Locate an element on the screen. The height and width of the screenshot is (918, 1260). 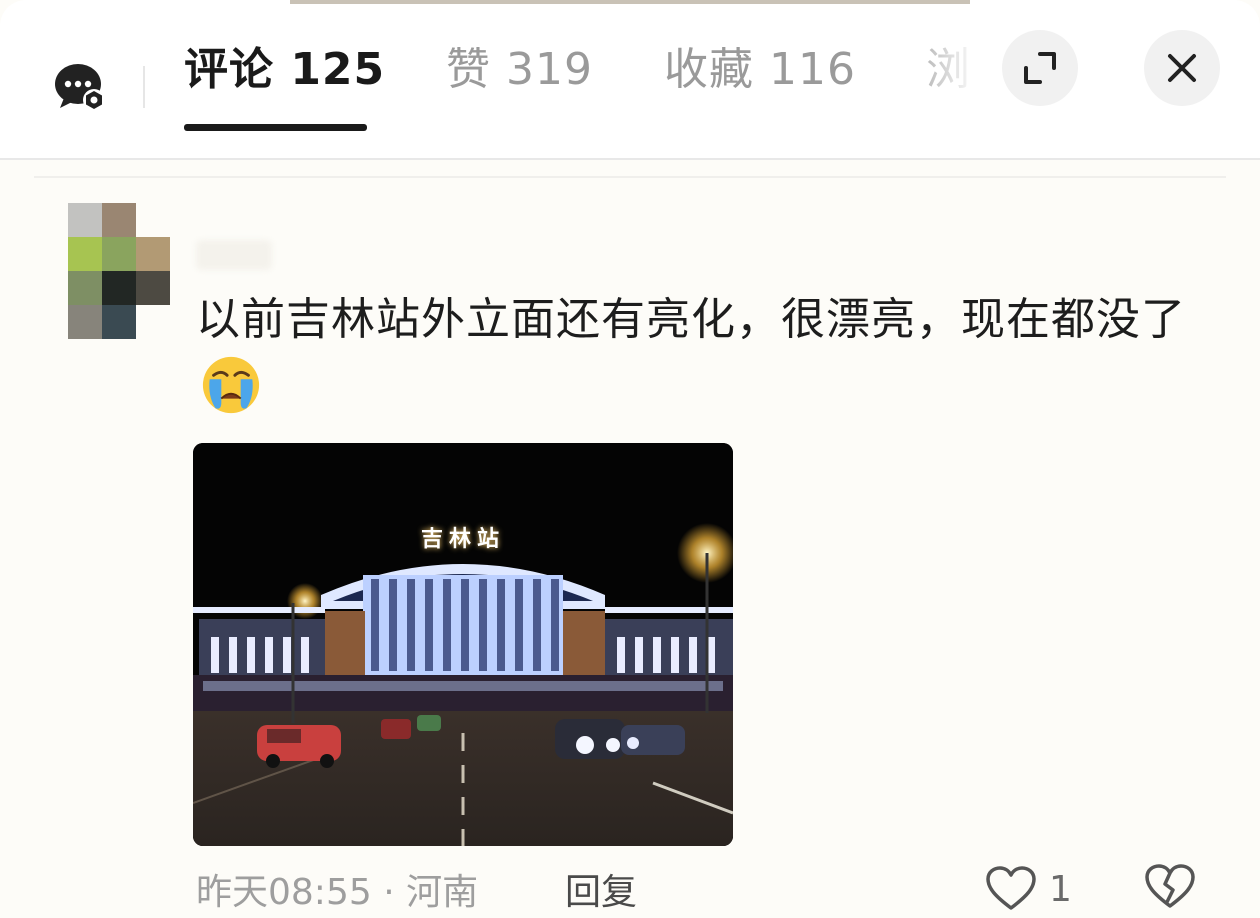
dislike-button is located at coordinates (1170, 889).